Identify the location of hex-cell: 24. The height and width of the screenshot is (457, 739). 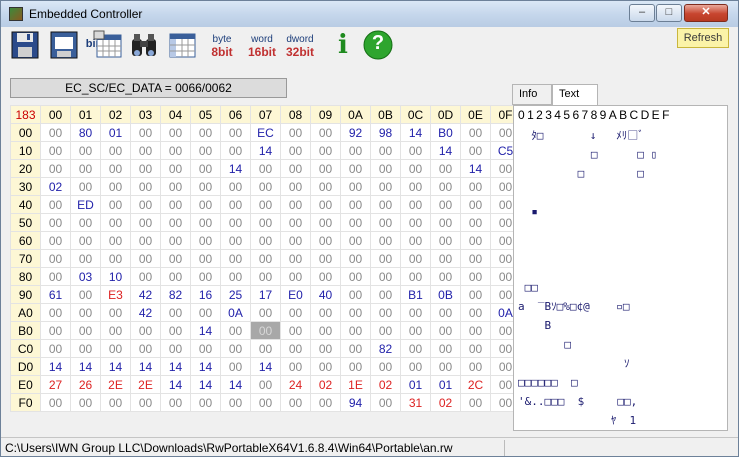
(295, 384).